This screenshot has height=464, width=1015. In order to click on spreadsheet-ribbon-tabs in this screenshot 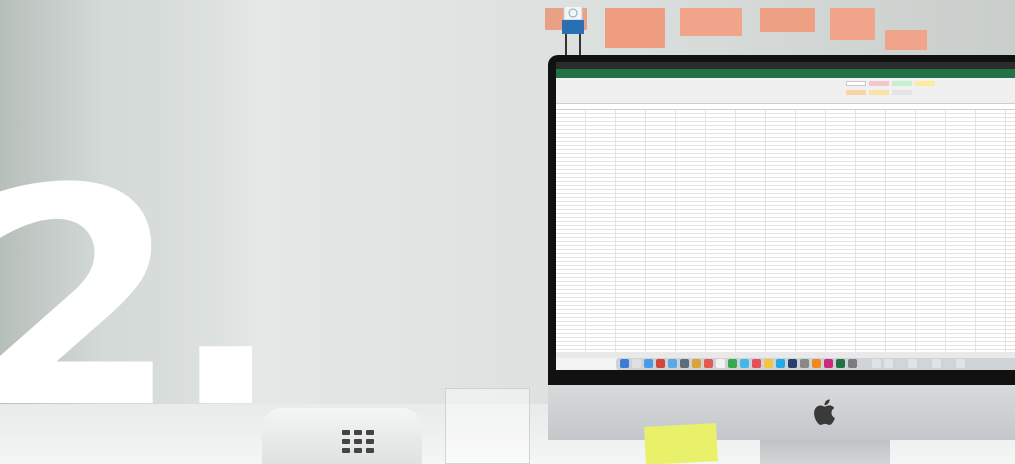, I will do `click(785, 73)`.